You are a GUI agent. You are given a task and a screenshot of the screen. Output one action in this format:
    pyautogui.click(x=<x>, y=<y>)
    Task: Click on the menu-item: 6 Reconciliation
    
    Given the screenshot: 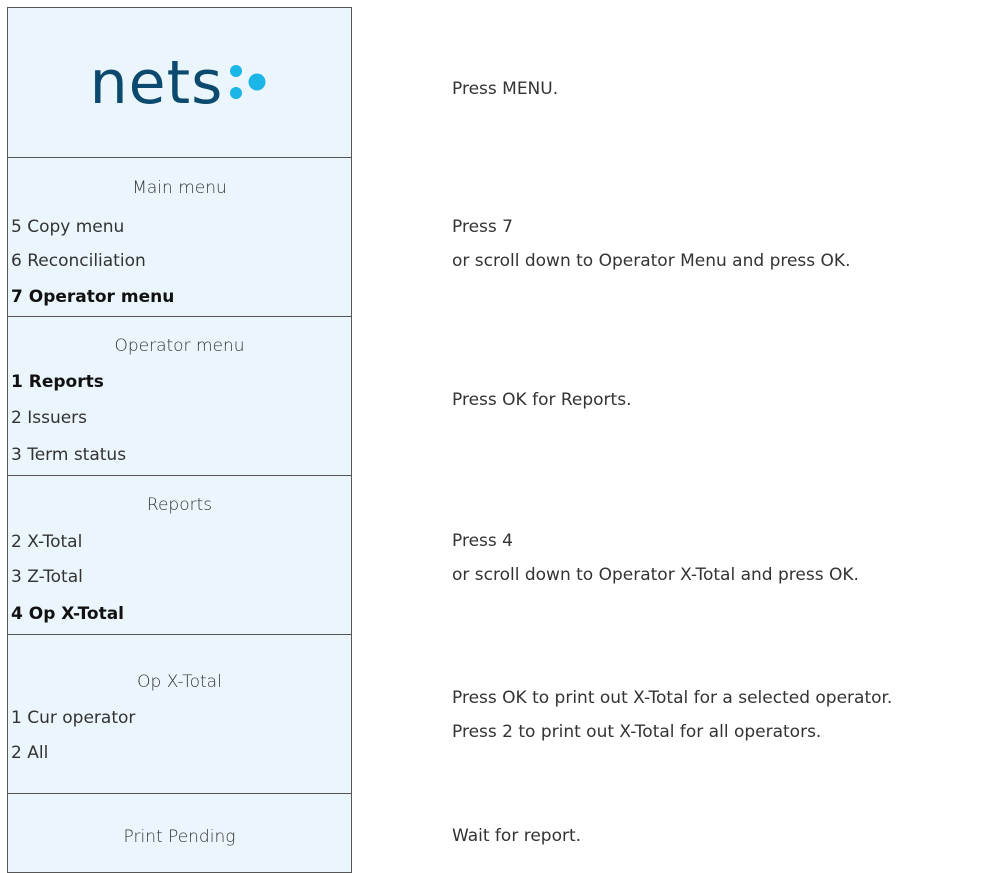 What is the action you would take?
    pyautogui.click(x=78, y=261)
    